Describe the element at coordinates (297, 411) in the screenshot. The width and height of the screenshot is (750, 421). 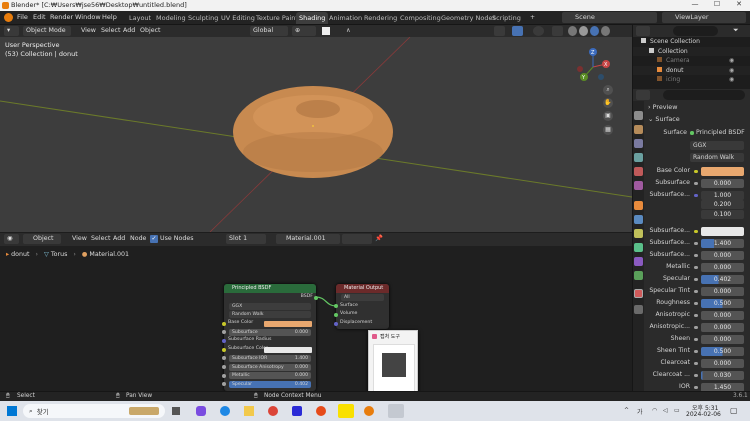
I see `store-icon` at that location.